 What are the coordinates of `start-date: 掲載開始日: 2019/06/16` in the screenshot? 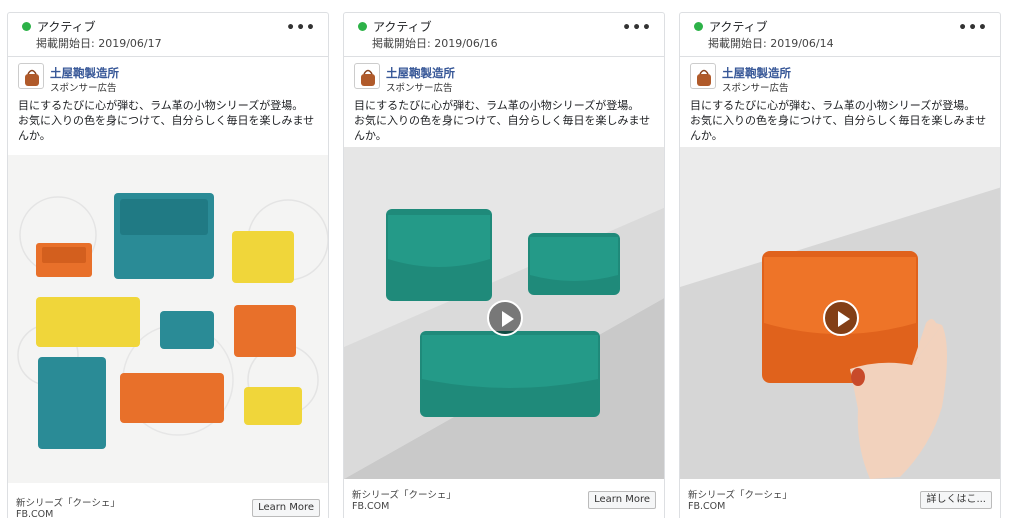 It's located at (435, 43).